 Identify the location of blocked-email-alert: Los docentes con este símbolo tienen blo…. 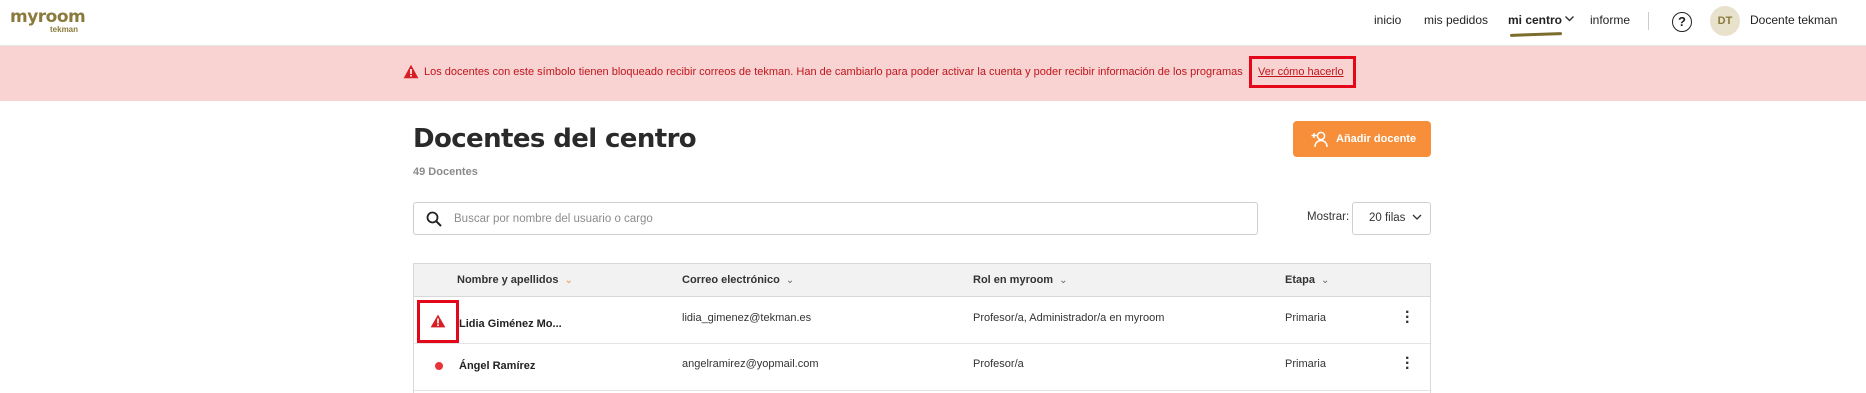
(933, 73).